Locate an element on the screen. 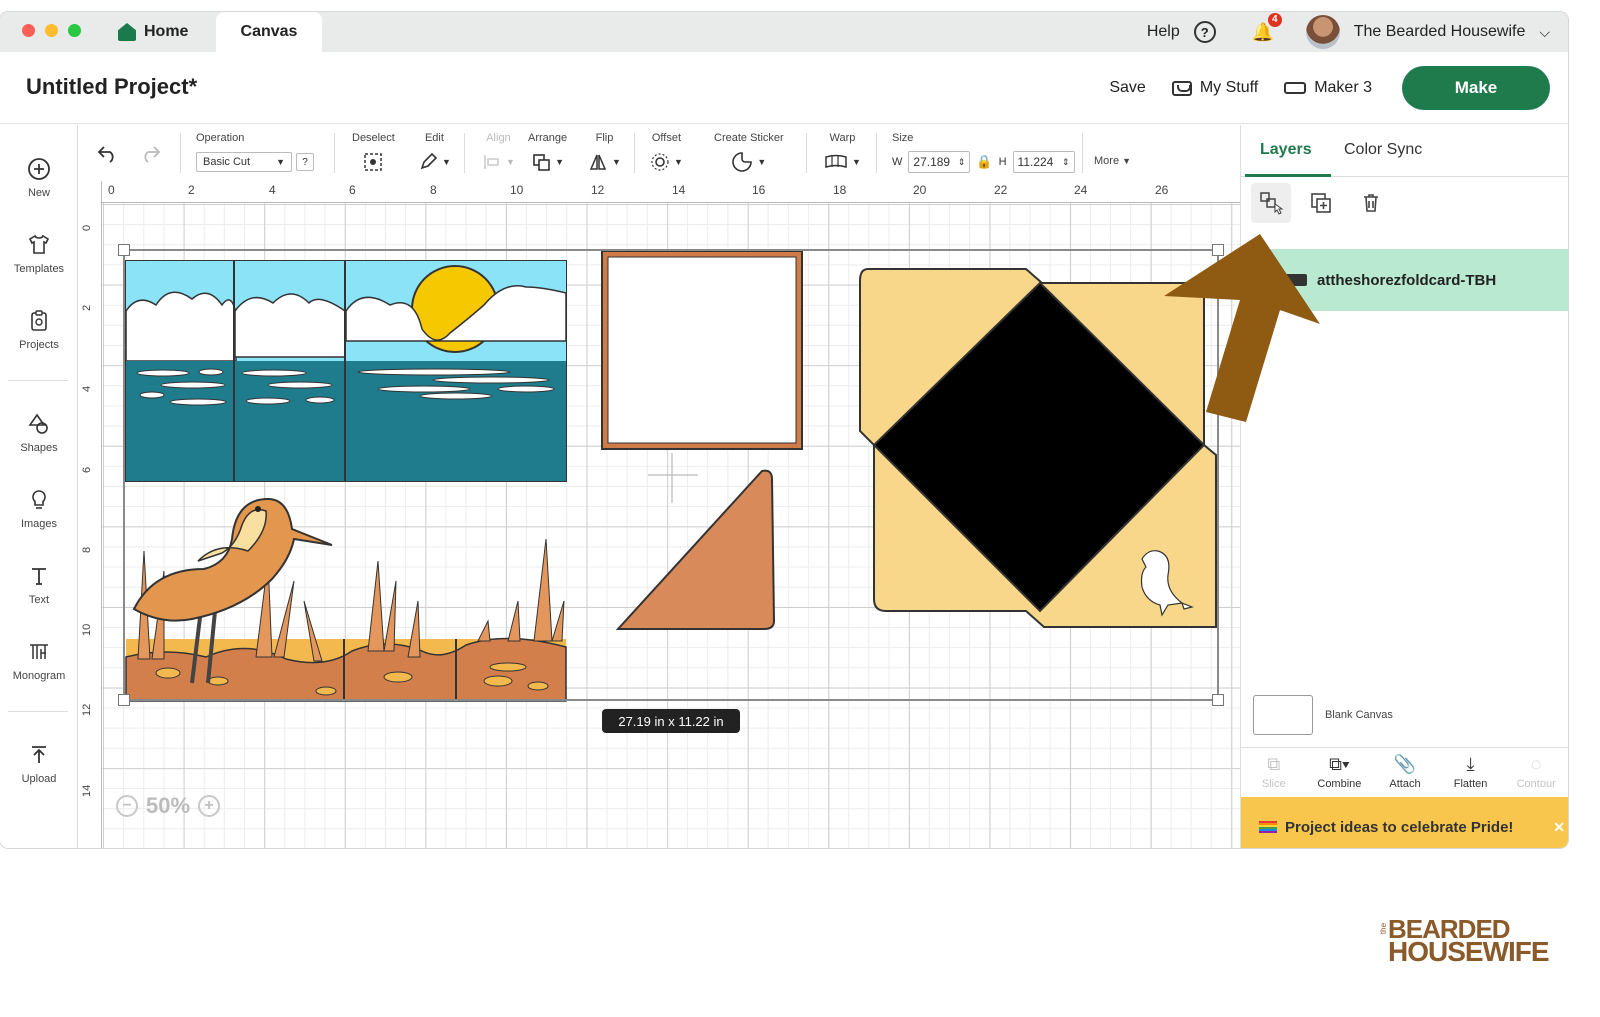 Image resolution: width=1600 pixels, height=1017 pixels. combine-button: ⧉▾ Combine is located at coordinates (1340, 772).